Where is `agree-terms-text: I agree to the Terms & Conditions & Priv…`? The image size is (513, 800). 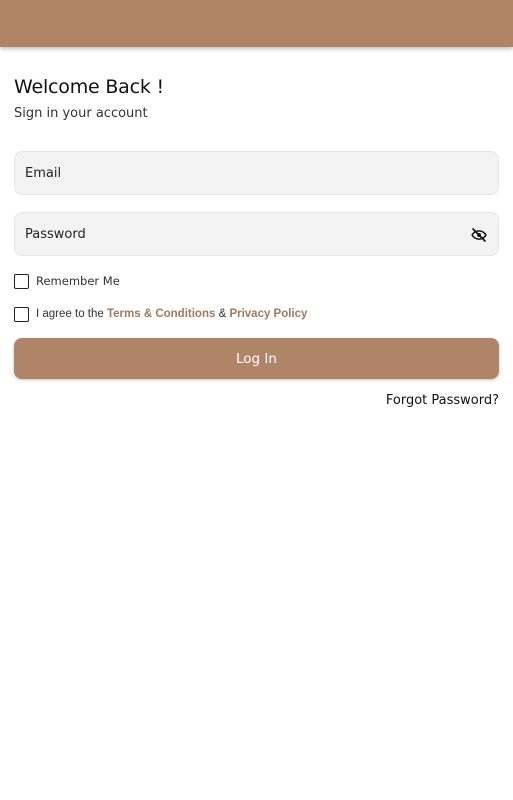 agree-terms-text: I agree to the Terms & Conditions & Priv… is located at coordinates (171, 314).